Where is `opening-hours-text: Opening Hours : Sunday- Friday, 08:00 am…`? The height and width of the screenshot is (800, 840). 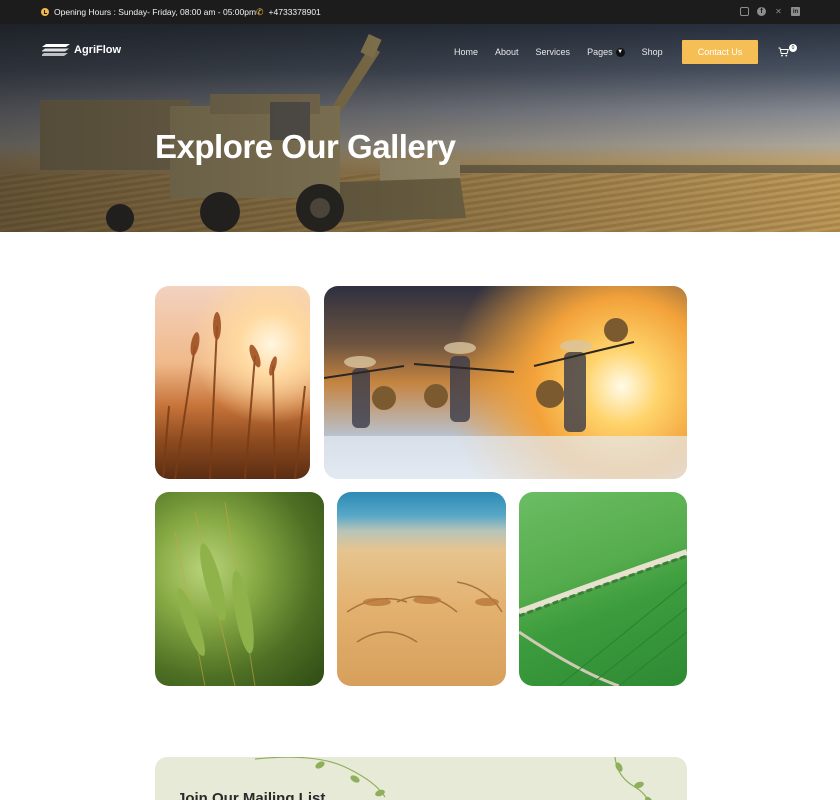
opening-hours-text: Opening Hours : Sunday- Friday, 08:00 am… is located at coordinates (155, 12).